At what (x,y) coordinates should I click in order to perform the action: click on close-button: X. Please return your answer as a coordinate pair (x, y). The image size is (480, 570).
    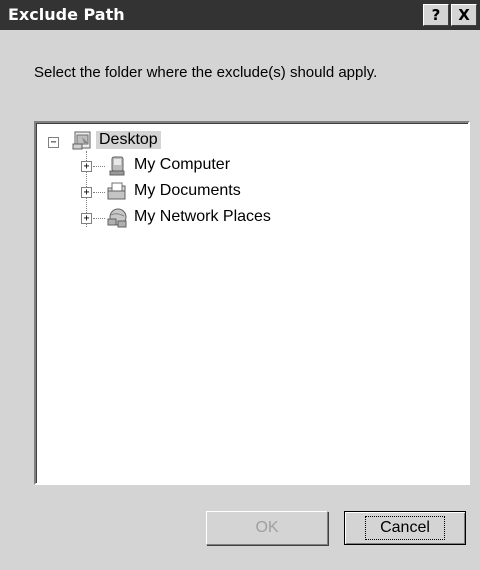
    Looking at the image, I should click on (464, 15).